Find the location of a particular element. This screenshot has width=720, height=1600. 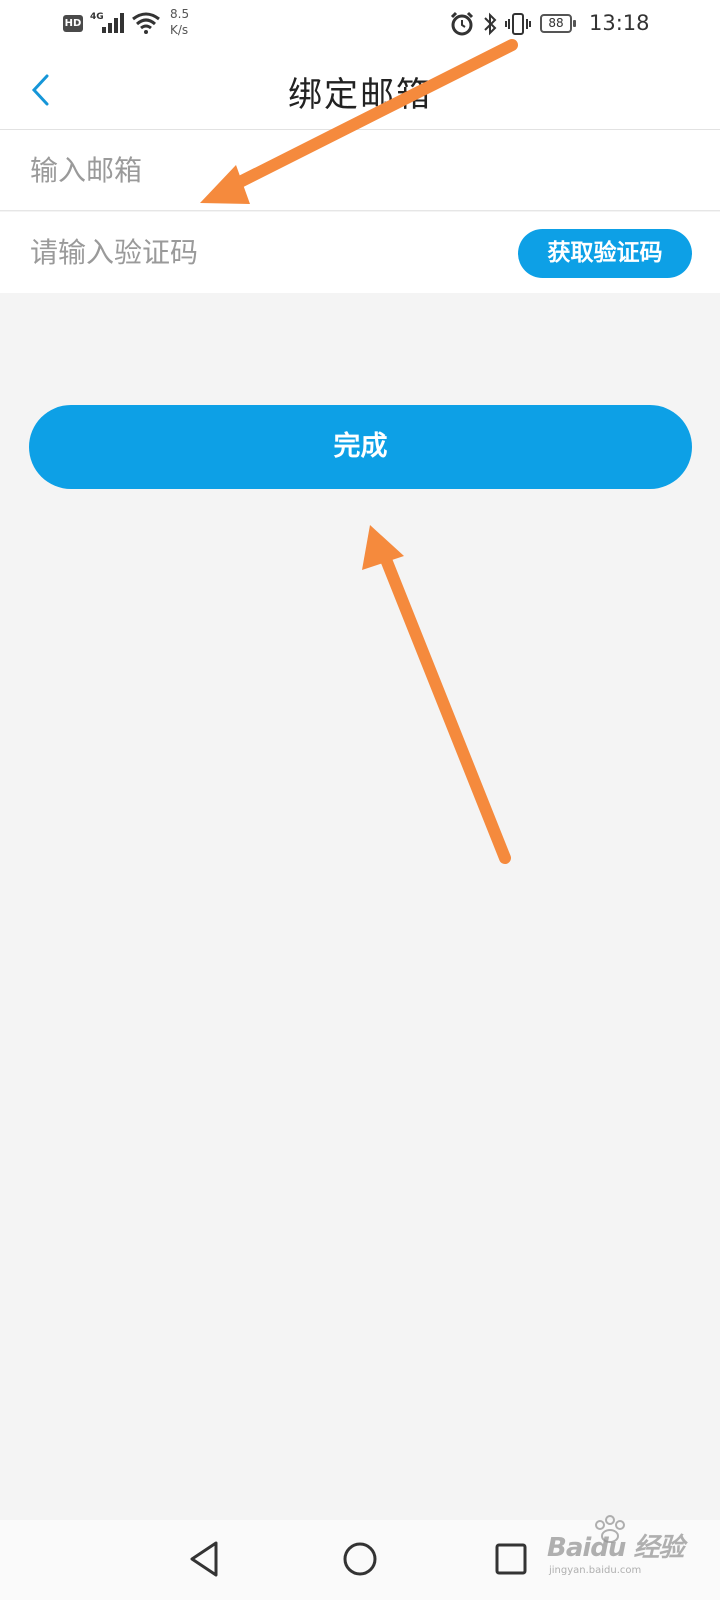

watermark-text: Baidu 经验 is located at coordinates (615, 1548).